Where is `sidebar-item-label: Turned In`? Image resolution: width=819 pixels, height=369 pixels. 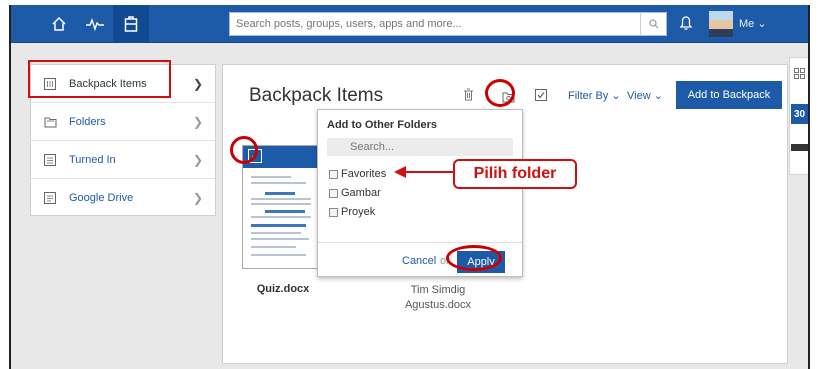 sidebar-item-label: Turned In is located at coordinates (92, 159).